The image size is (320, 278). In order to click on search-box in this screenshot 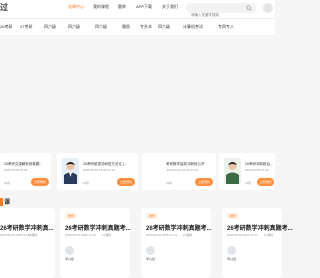, I will do `click(221, 11)`.